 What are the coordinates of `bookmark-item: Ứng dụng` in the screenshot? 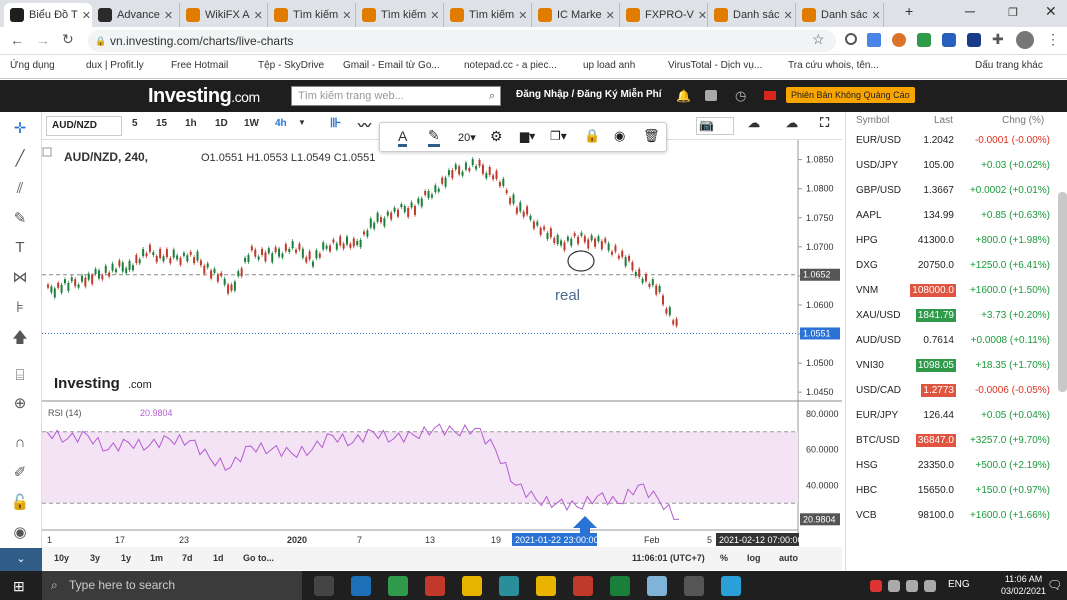 It's located at (32, 65).